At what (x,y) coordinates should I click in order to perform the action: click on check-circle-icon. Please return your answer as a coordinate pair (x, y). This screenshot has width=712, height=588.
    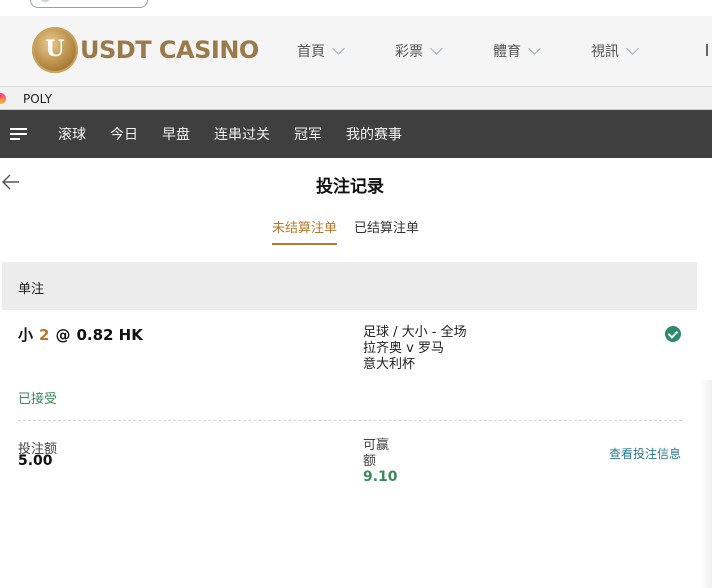
    Looking at the image, I should click on (673, 334).